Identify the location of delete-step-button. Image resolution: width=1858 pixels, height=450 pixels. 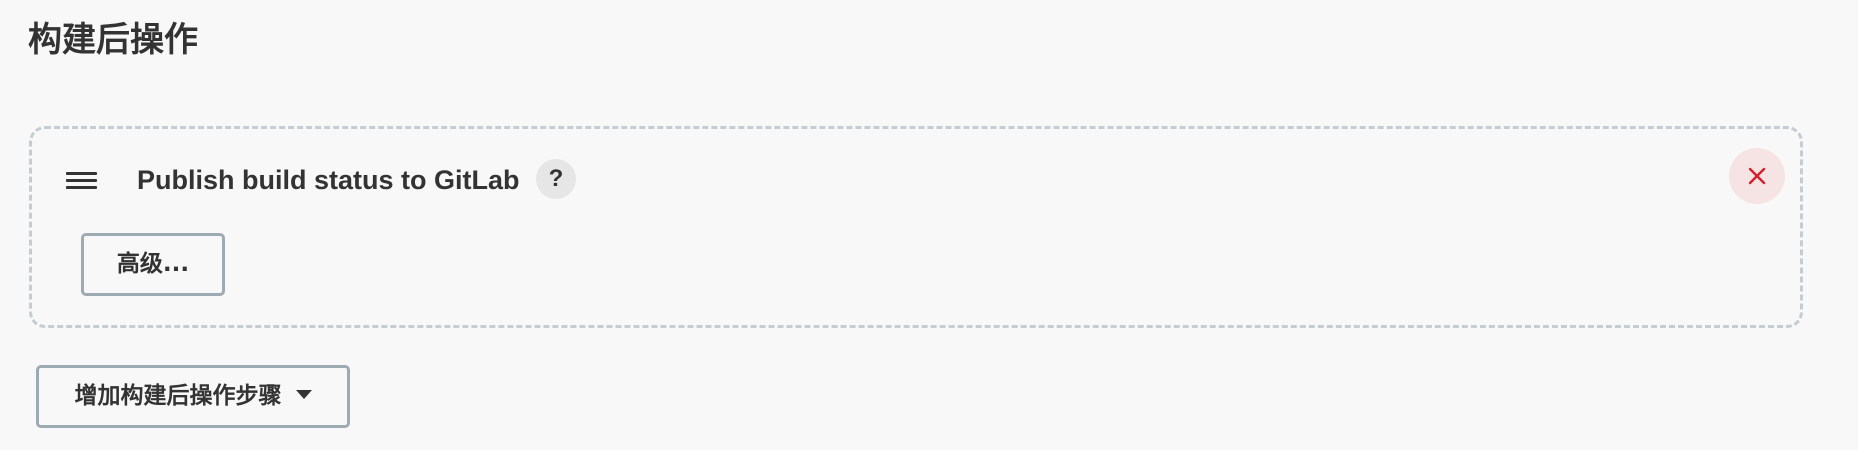
(1757, 176).